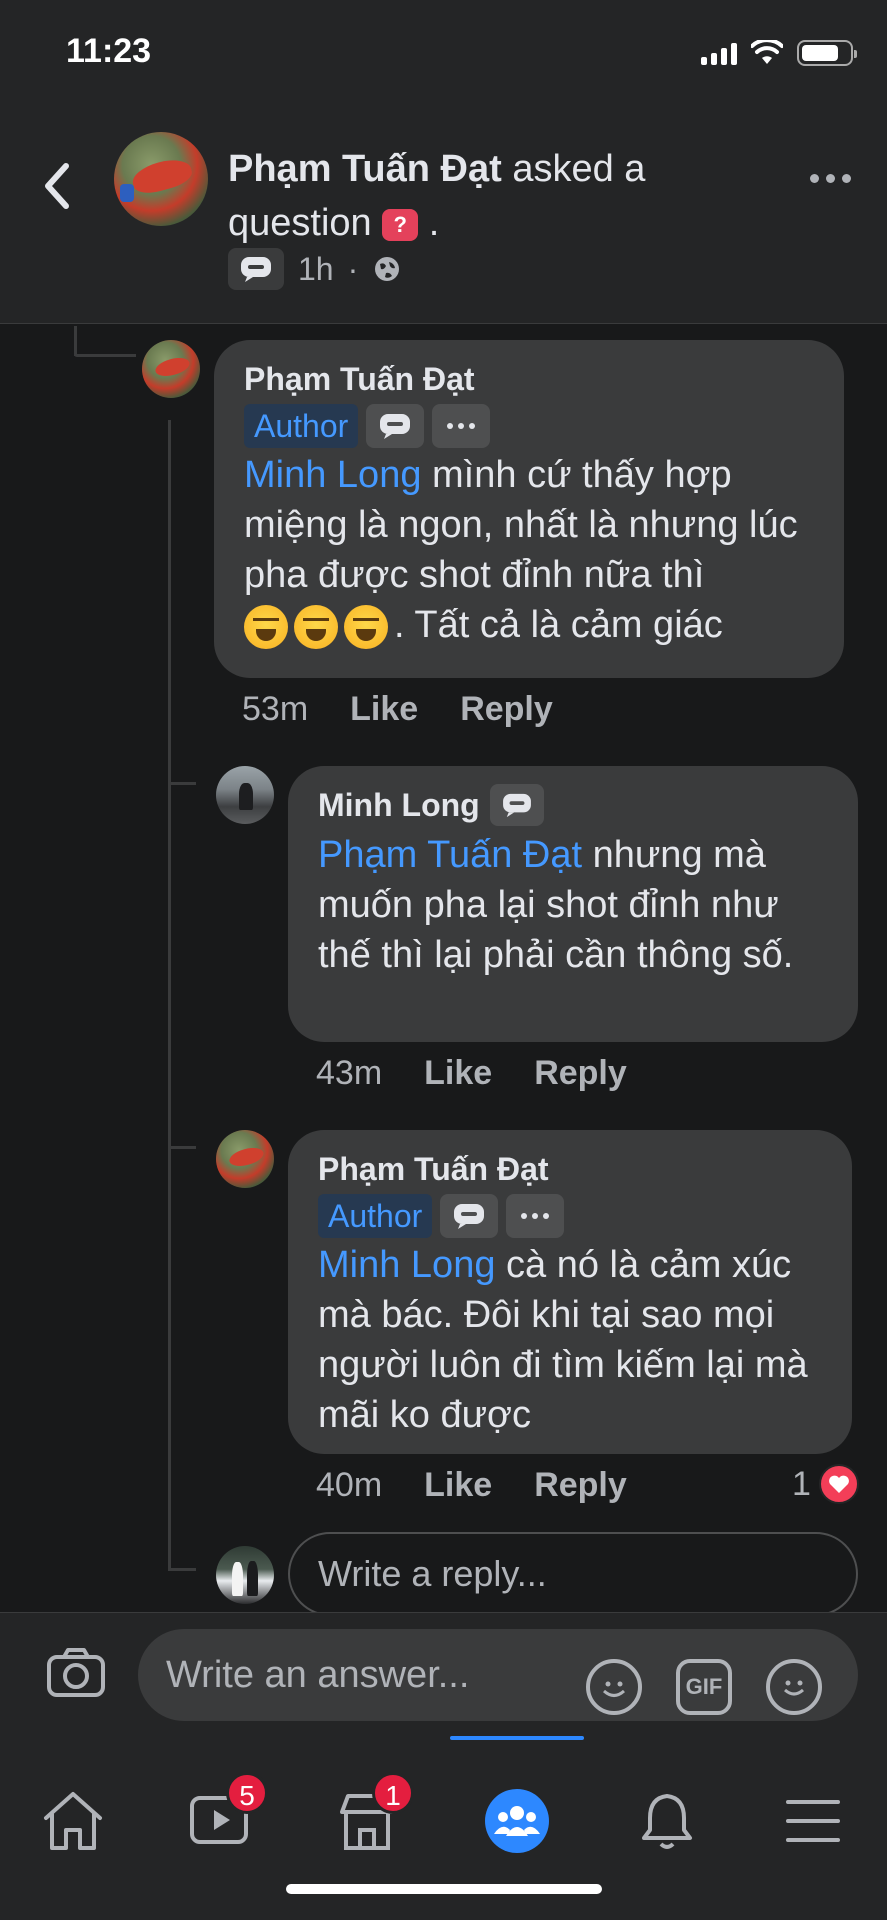 Image resolution: width=887 pixels, height=1920 pixels. I want to click on answer-input: Write an answer... GIF, so click(498, 1675).